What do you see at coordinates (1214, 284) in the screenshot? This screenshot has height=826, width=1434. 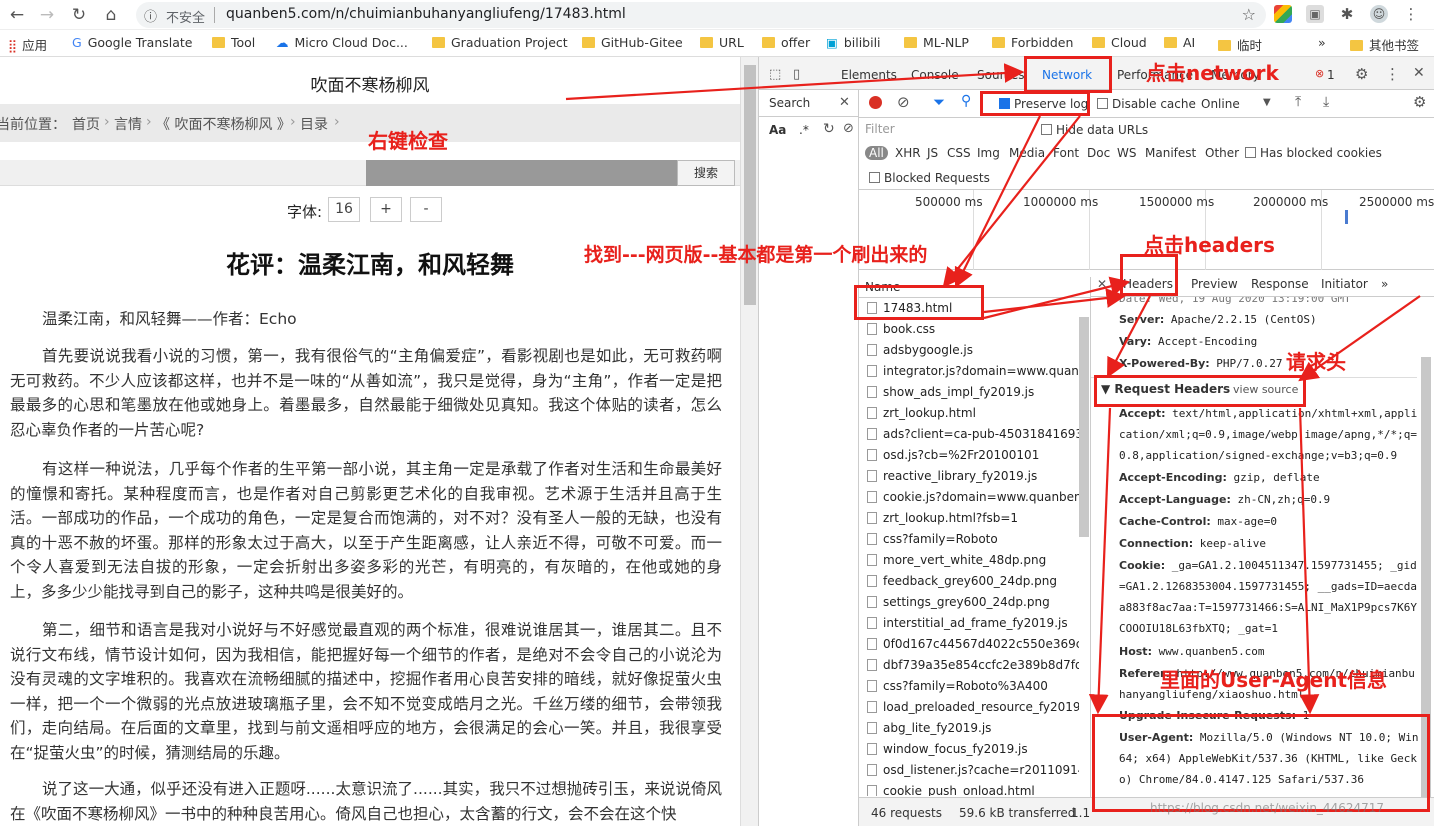 I see `tab-preview: Preview` at bounding box center [1214, 284].